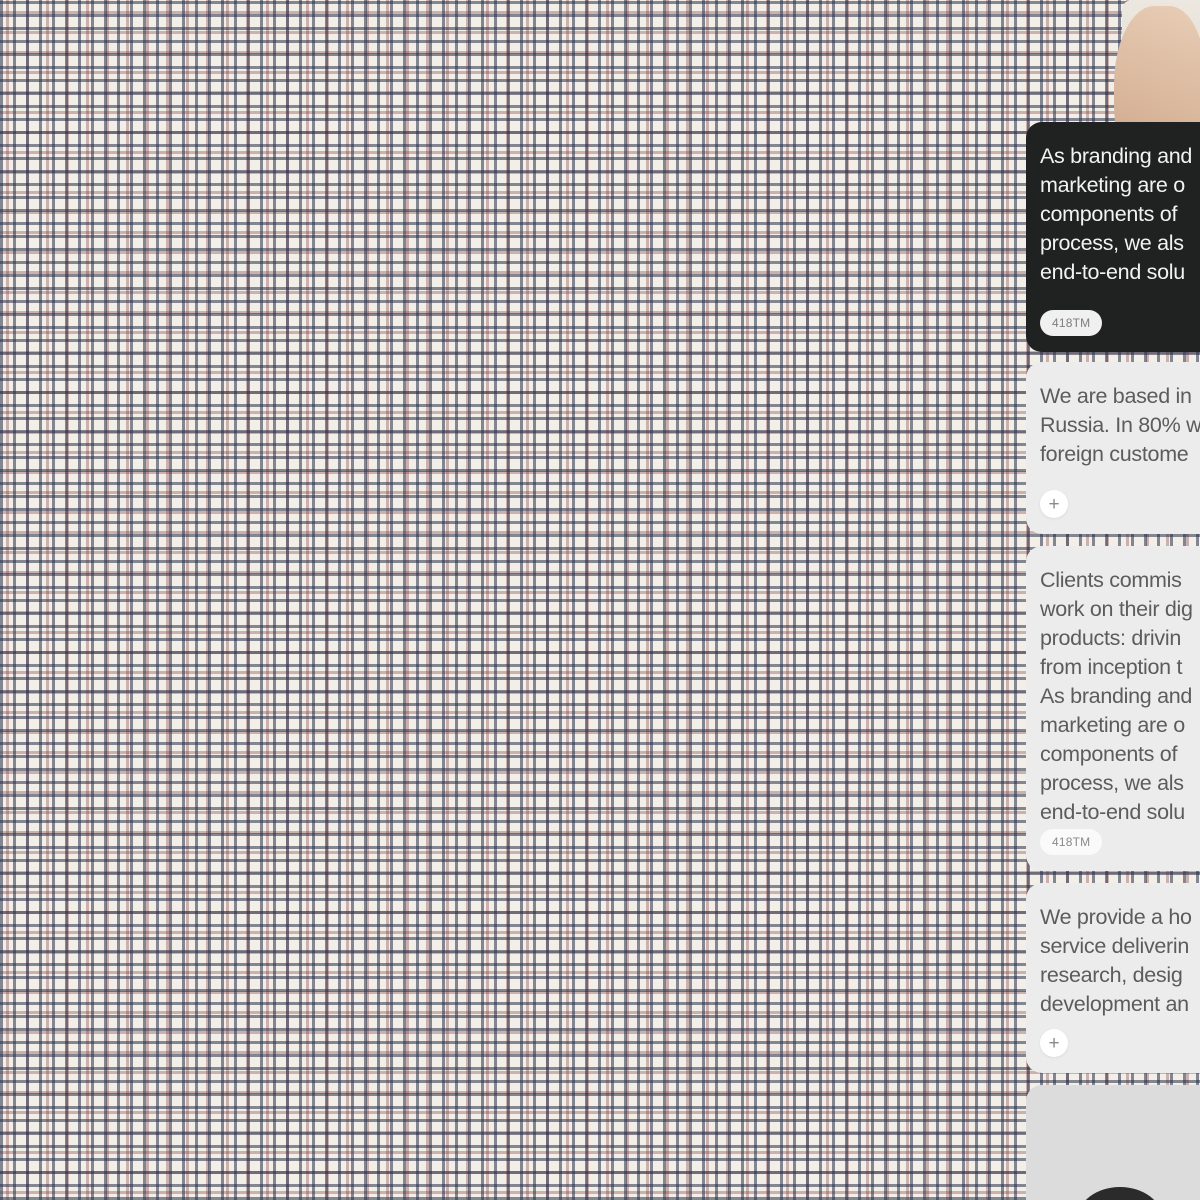  What do you see at coordinates (1120, 1193) in the screenshot?
I see `dark-blob-shape` at bounding box center [1120, 1193].